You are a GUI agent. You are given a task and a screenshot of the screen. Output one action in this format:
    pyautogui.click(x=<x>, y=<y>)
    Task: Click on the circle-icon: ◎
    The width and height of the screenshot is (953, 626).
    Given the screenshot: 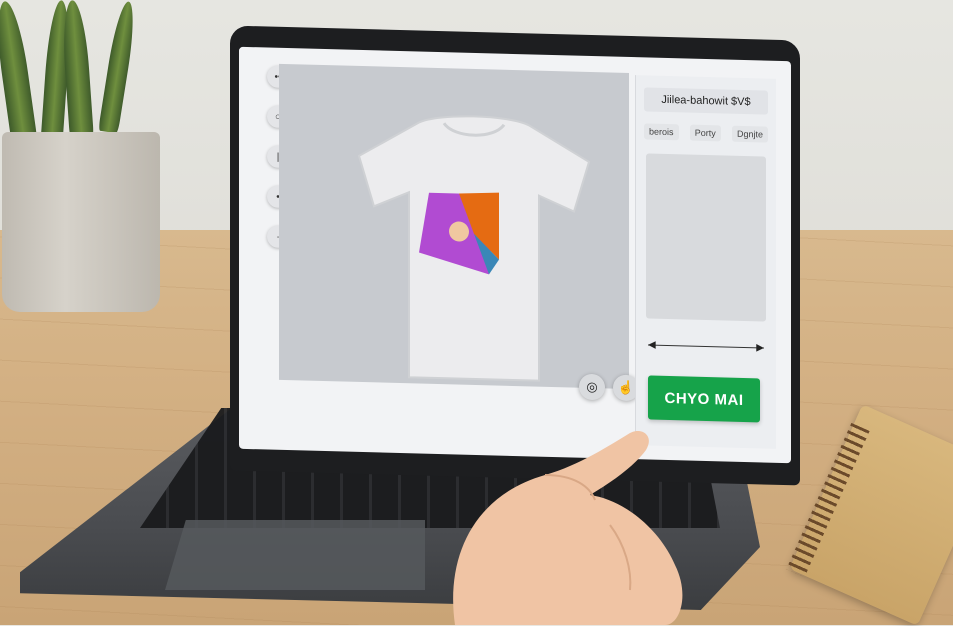 What is the action you would take?
    pyautogui.click(x=592, y=387)
    